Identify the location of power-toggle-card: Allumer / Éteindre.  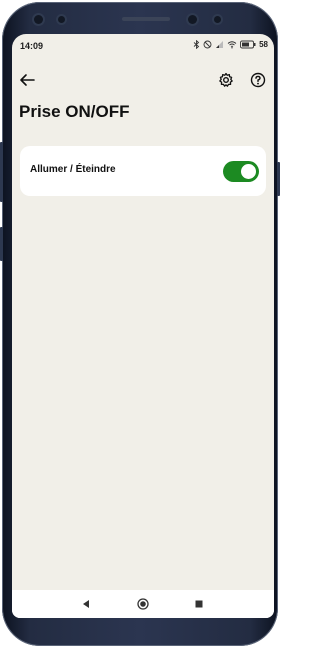
(143, 171).